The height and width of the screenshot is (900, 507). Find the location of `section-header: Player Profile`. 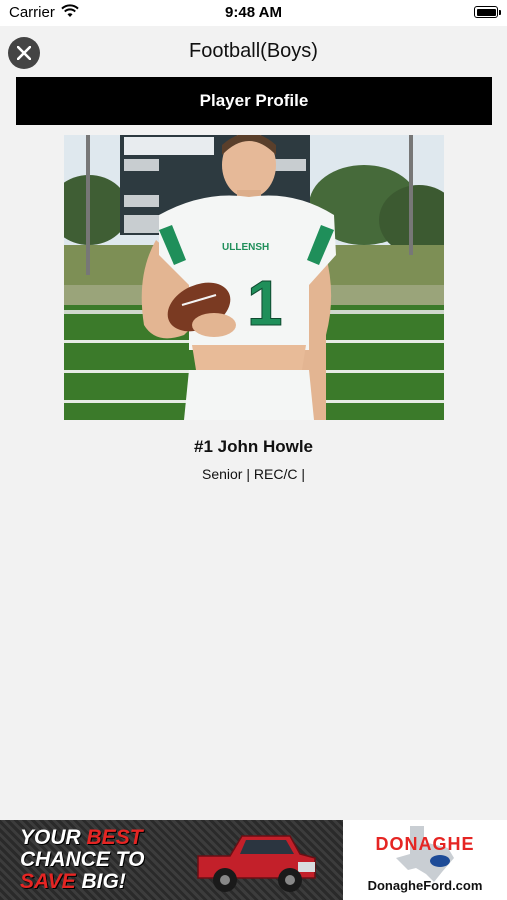

section-header: Player Profile is located at coordinates (254, 101).